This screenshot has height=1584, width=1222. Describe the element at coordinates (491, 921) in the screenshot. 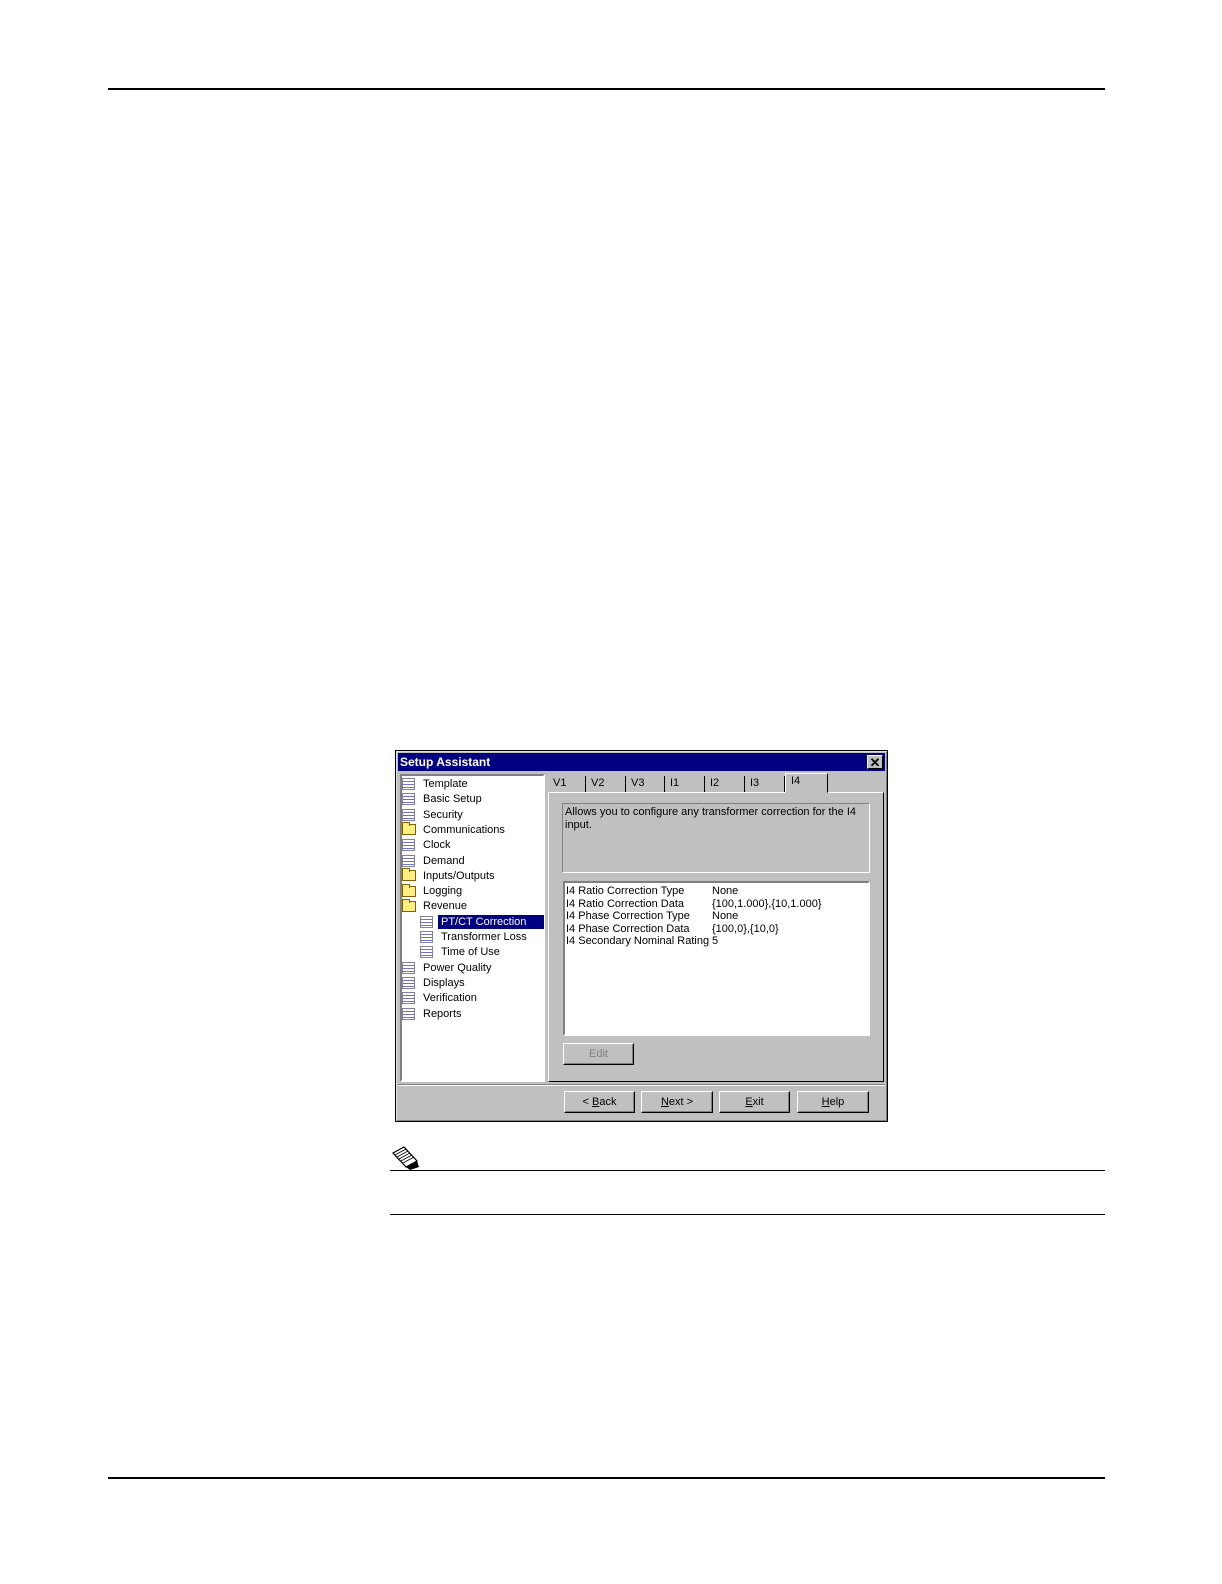

I see `tree-item-label: PT/CT Correction` at that location.